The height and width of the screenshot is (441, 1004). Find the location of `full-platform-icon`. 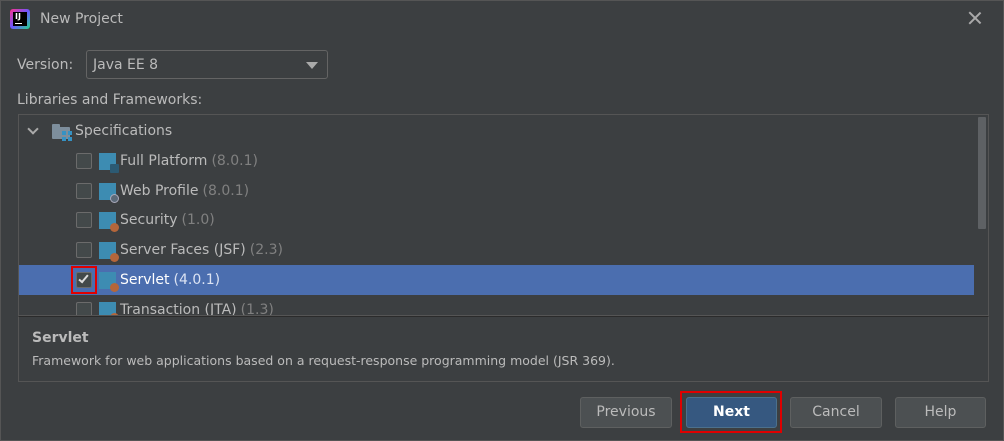

full-platform-icon is located at coordinates (109, 163).